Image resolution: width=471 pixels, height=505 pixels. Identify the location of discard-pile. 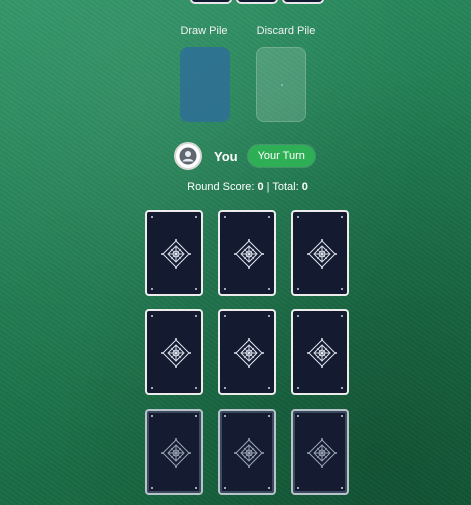
(281, 84).